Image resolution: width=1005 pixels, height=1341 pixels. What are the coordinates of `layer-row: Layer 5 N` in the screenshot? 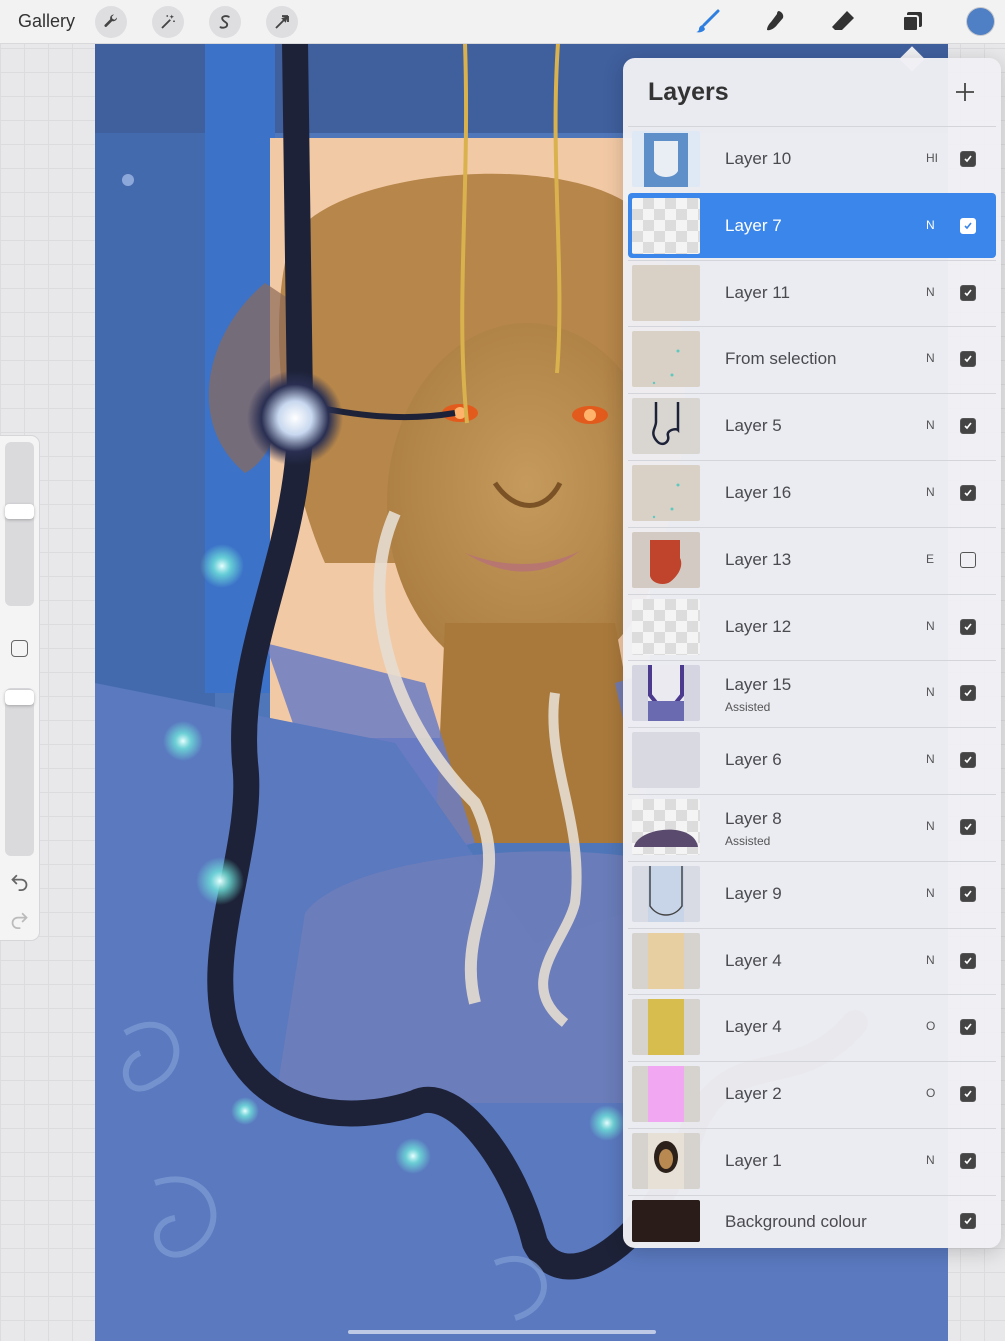 It's located at (812, 425).